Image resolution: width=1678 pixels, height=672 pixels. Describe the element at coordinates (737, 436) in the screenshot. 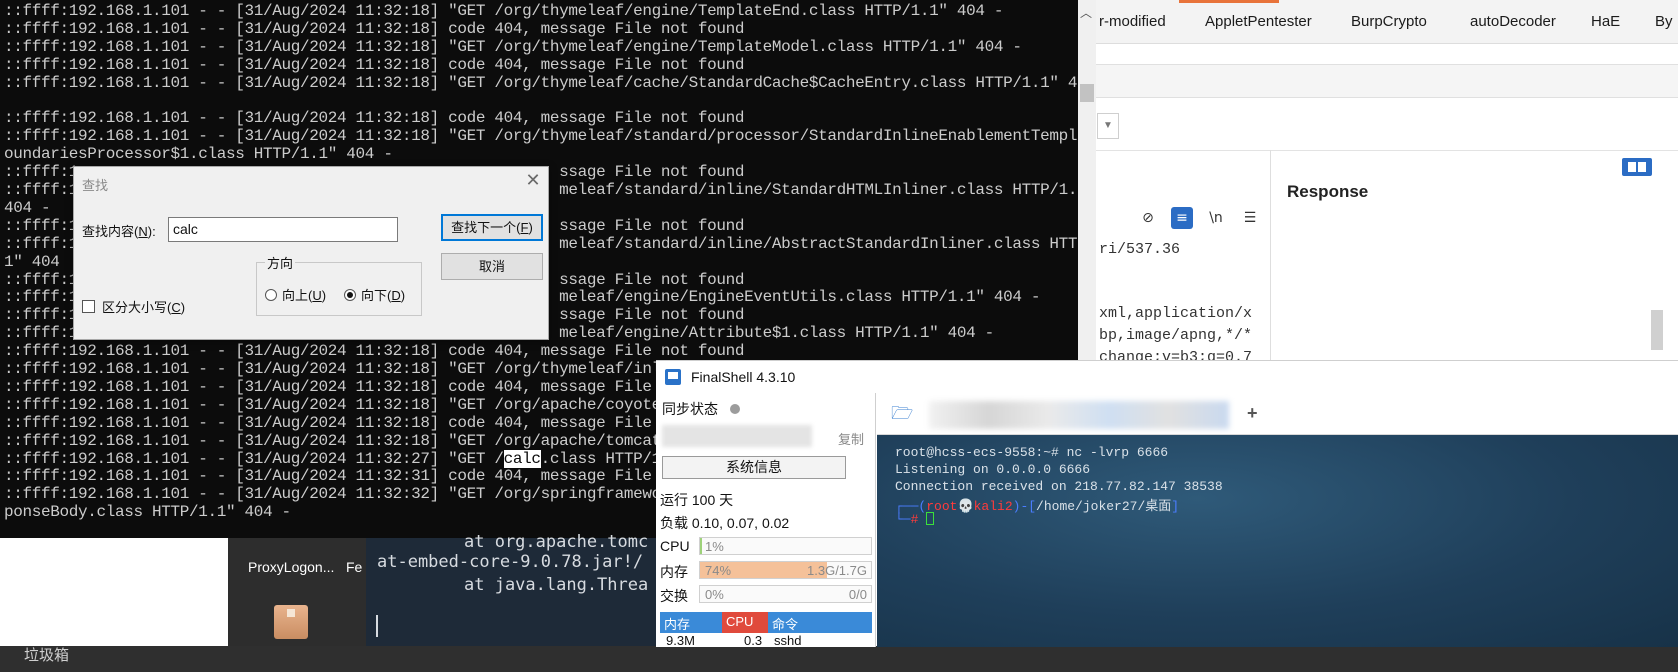

I see `redacted-host` at that location.